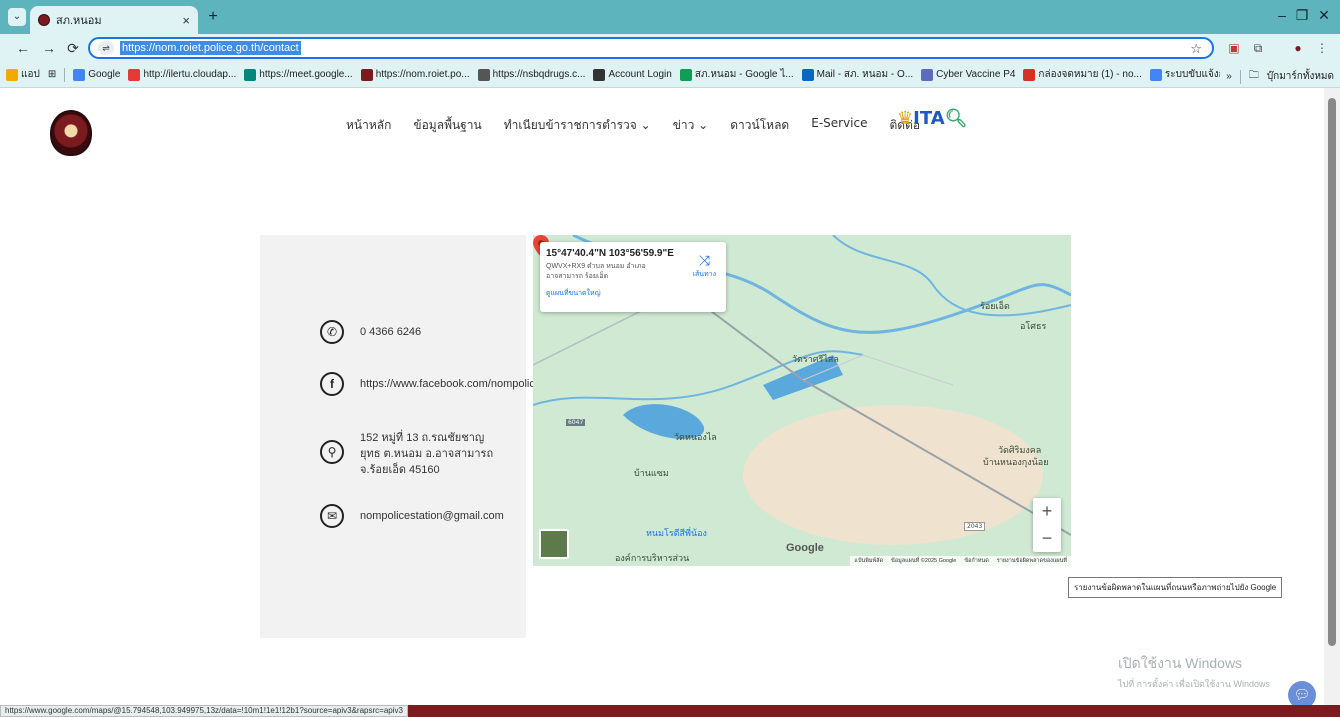  What do you see at coordinates (106, 48) in the screenshot?
I see `site-info-icon: ⇌` at bounding box center [106, 48].